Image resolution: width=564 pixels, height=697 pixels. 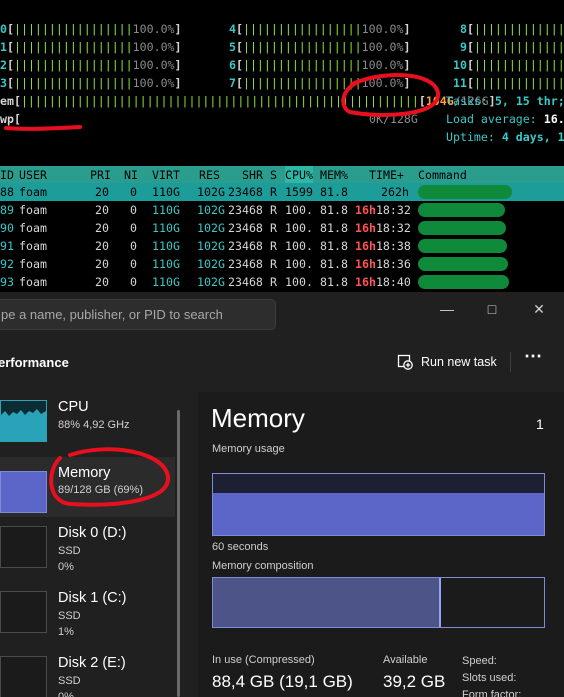 What do you see at coordinates (7, 246) in the screenshot?
I see `process-pid: 91` at bounding box center [7, 246].